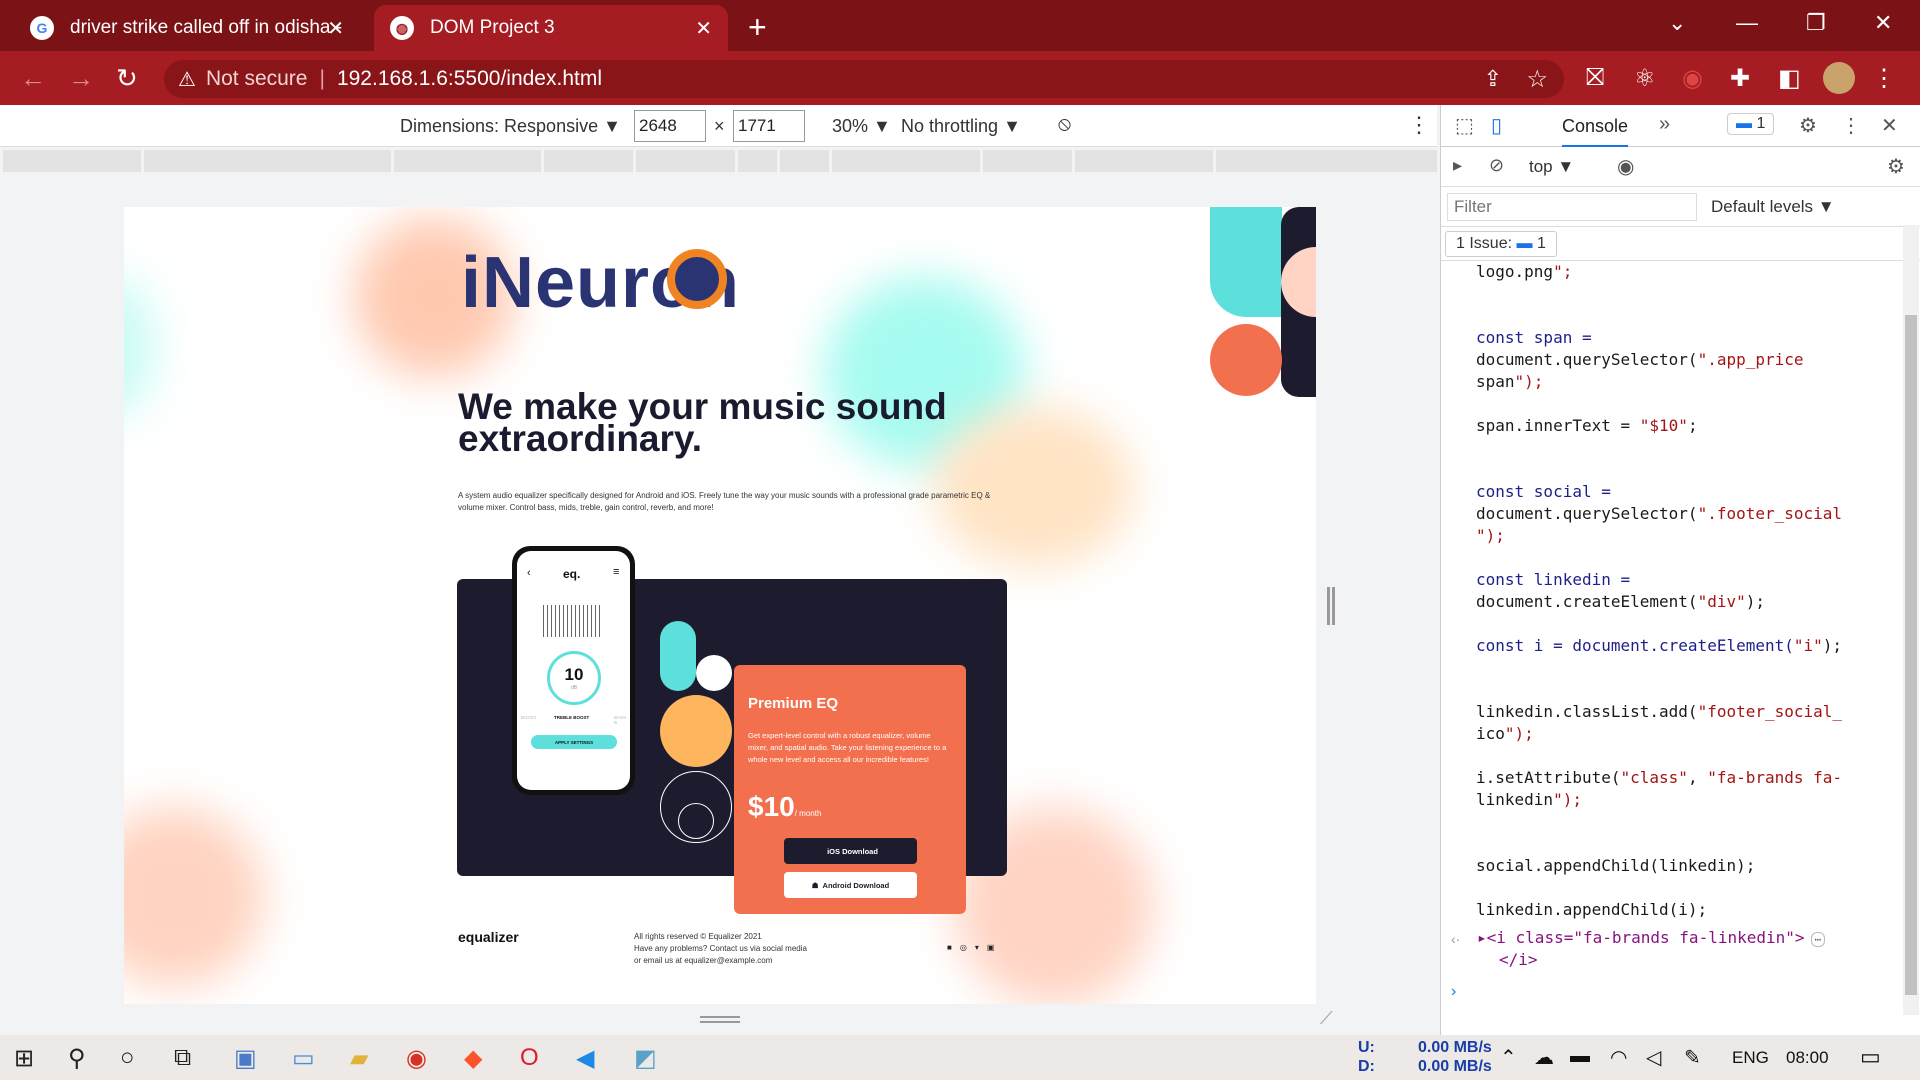 The height and width of the screenshot is (1080, 1920). What do you see at coordinates (1851, 125) in the screenshot?
I see `devtools-kebab-icon: ⋮` at bounding box center [1851, 125].